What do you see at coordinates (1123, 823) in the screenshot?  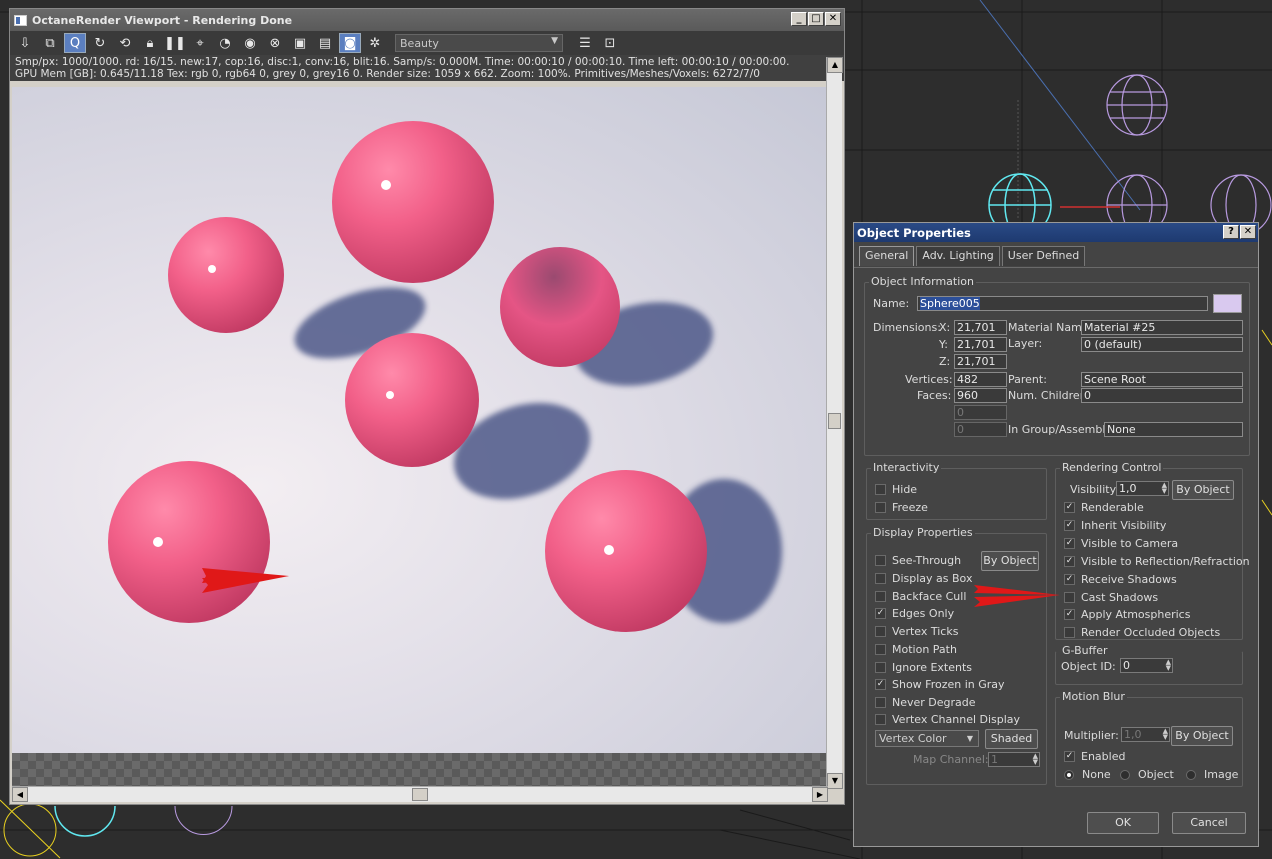 I see `ok-button: OK` at bounding box center [1123, 823].